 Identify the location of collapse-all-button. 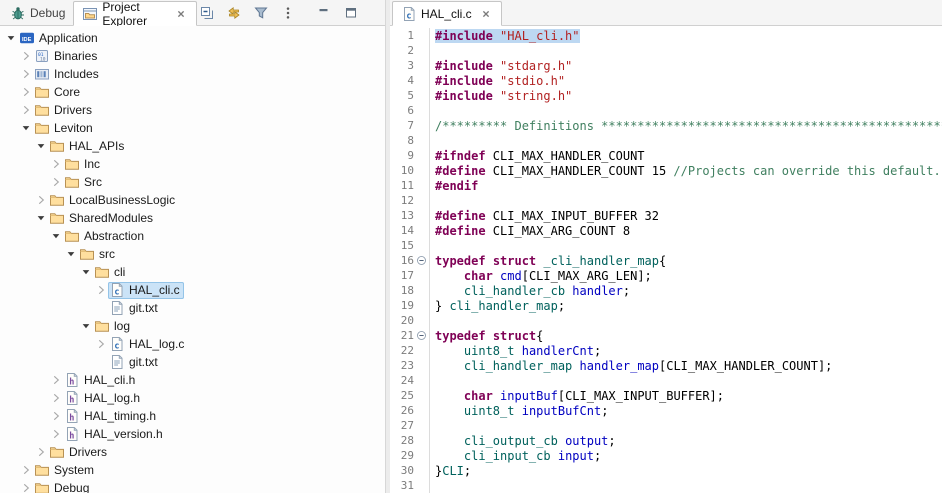
(207, 13).